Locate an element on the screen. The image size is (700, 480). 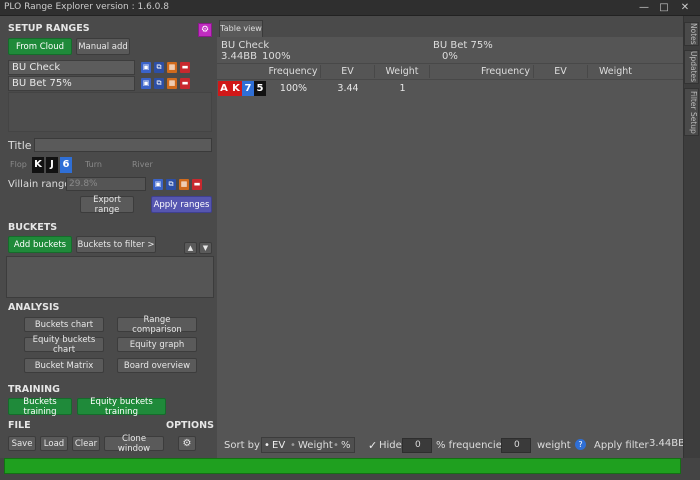
bucket-matrix-button: Bucket Matrix is located at coordinates (64, 365).